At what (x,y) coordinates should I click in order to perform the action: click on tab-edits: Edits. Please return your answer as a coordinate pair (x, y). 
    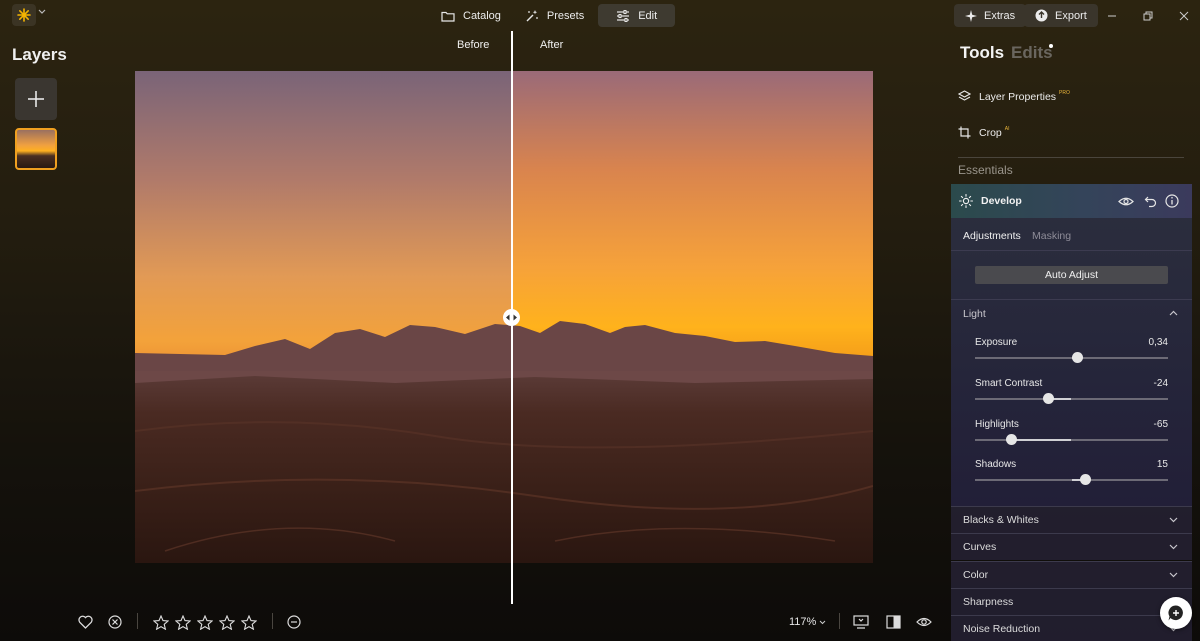
    Looking at the image, I should click on (1032, 53).